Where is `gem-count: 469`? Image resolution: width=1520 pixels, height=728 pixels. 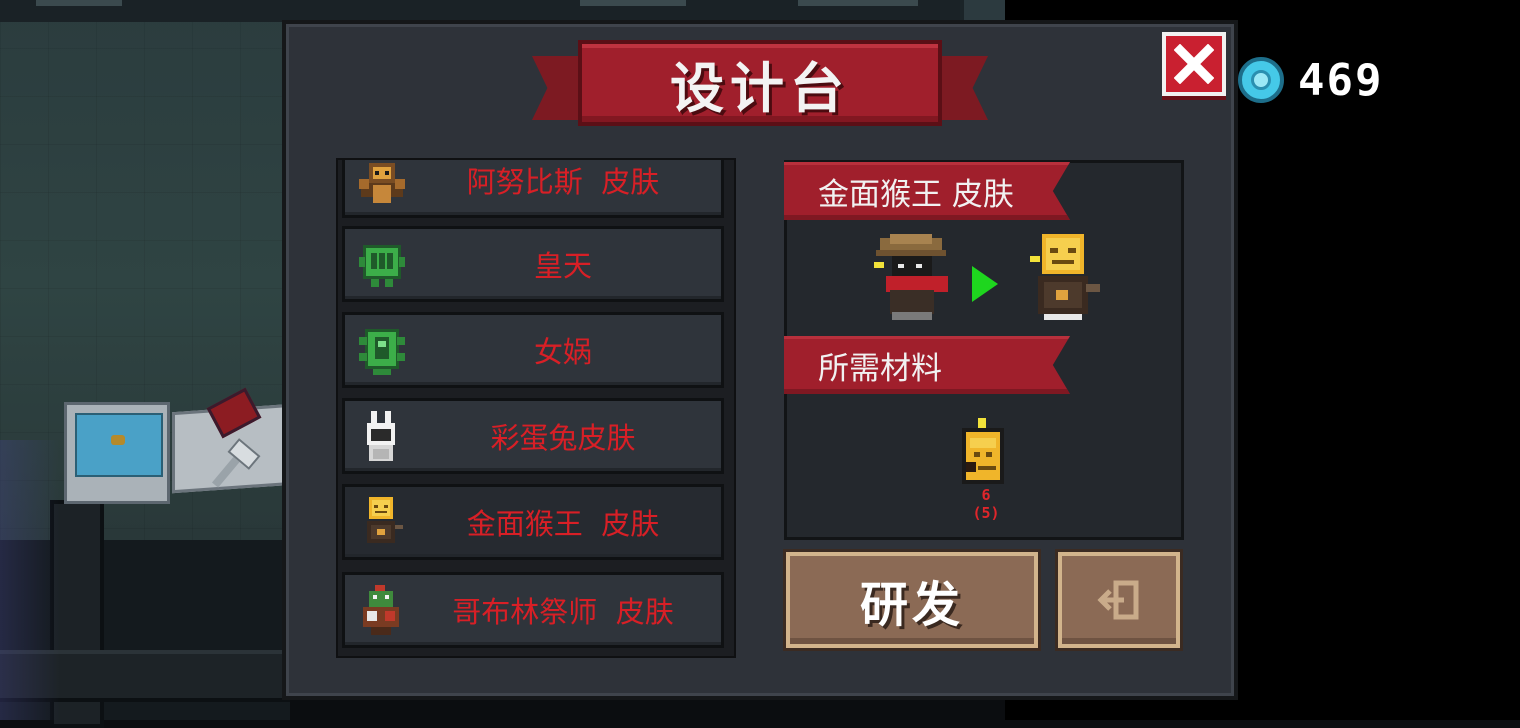
gem-count: 469 is located at coordinates (1341, 80).